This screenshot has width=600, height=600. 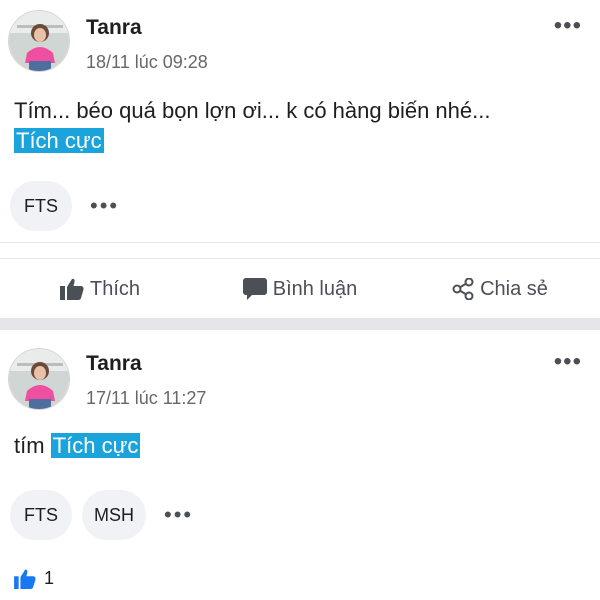 I want to click on reaction-summary: 1, so click(x=34, y=578).